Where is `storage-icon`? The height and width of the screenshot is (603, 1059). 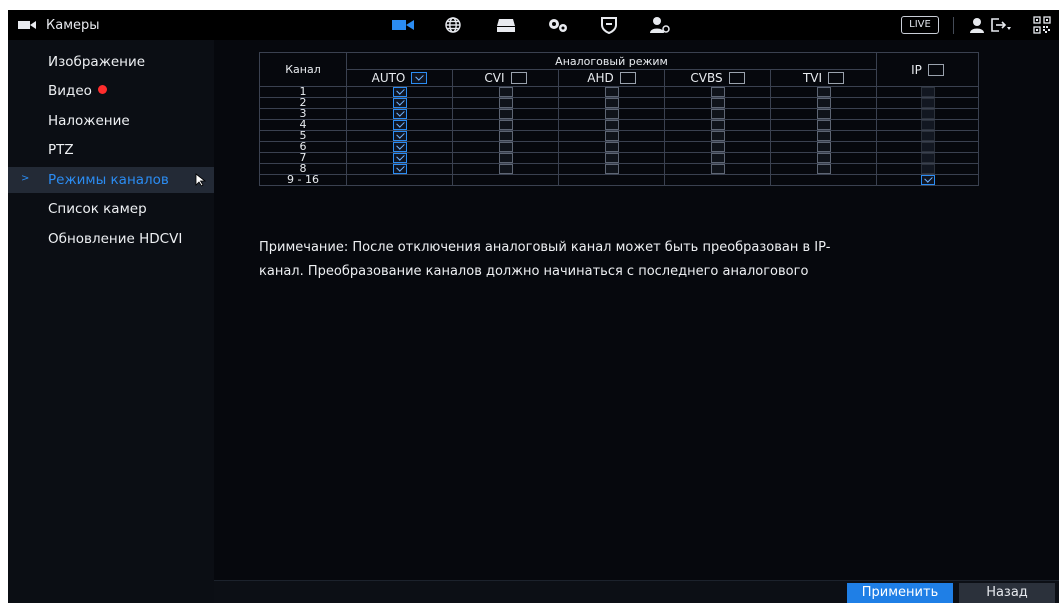
storage-icon is located at coordinates (506, 25).